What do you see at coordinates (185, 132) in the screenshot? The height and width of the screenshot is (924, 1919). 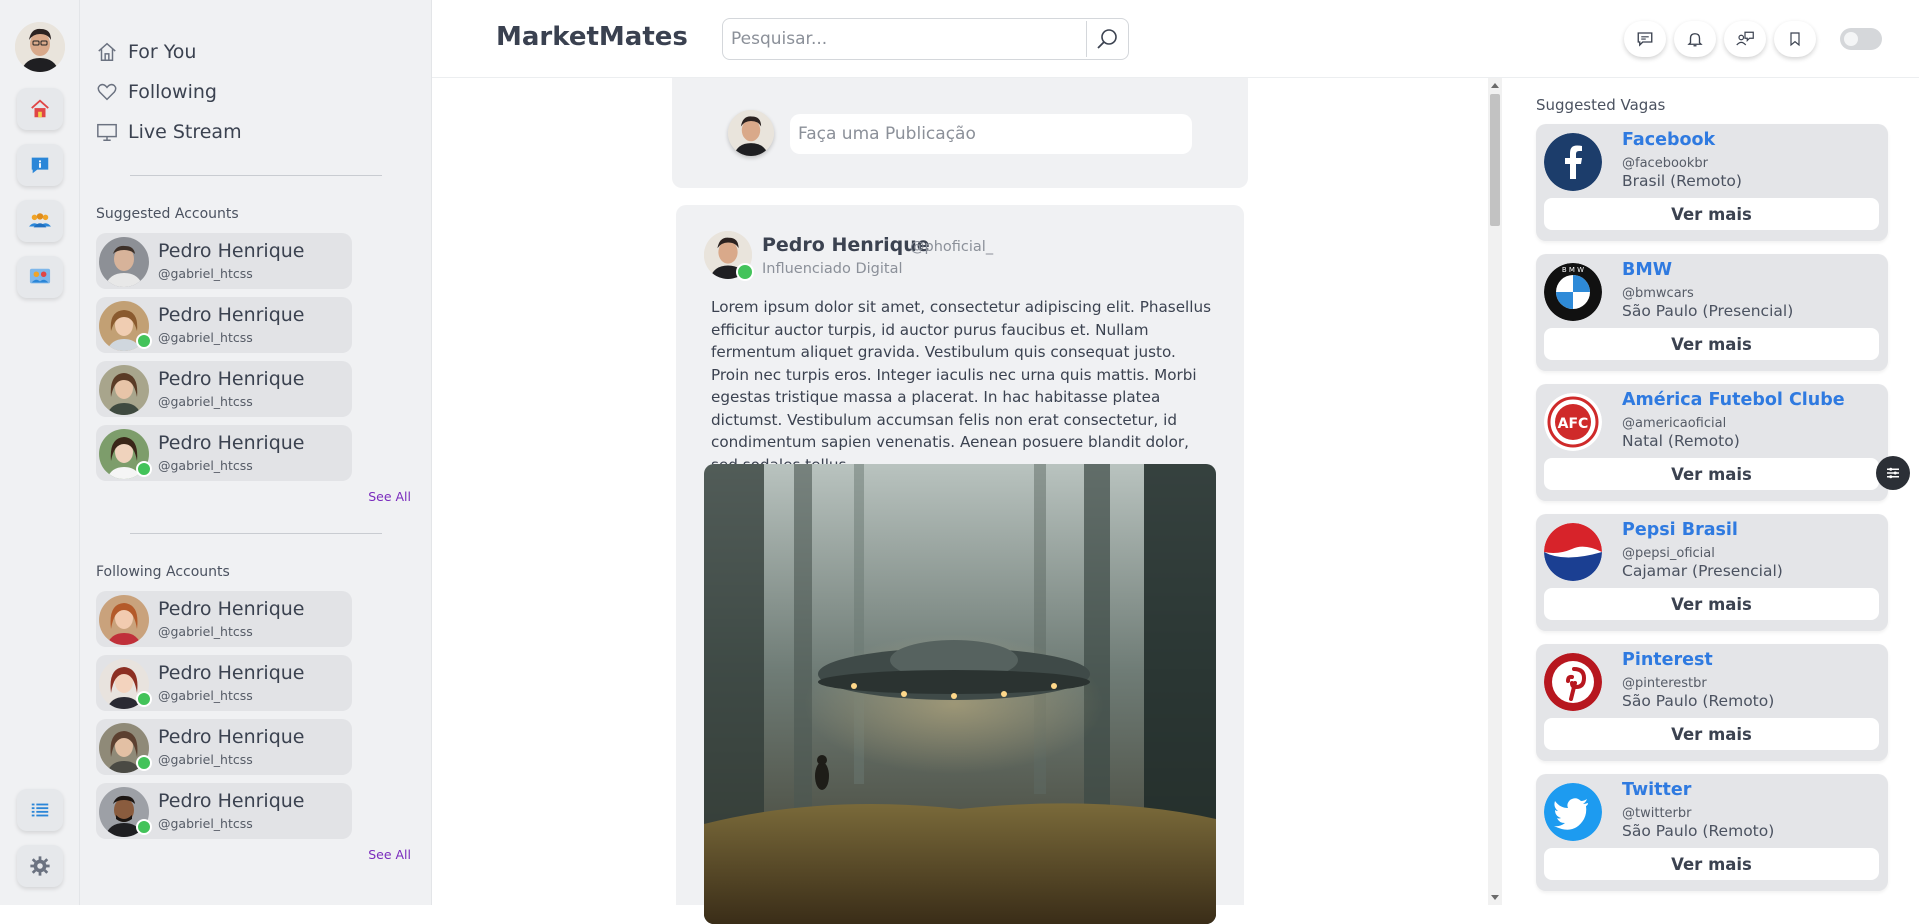 I see `nav-live-stream-label: Live Stream` at bounding box center [185, 132].